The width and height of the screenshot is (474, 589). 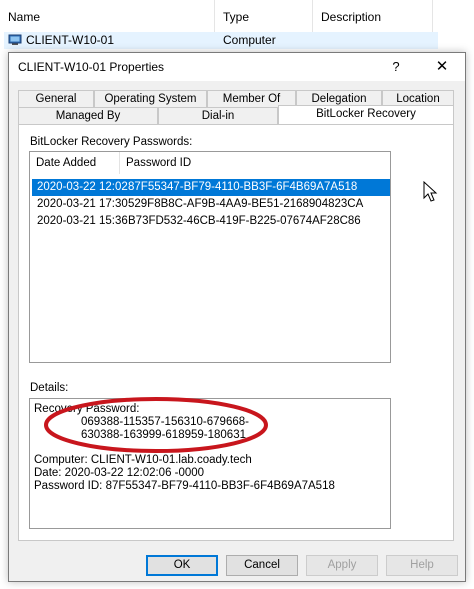 I want to click on tab-bitlocker-recovery: BitLocker Recovery, so click(x=366, y=114).